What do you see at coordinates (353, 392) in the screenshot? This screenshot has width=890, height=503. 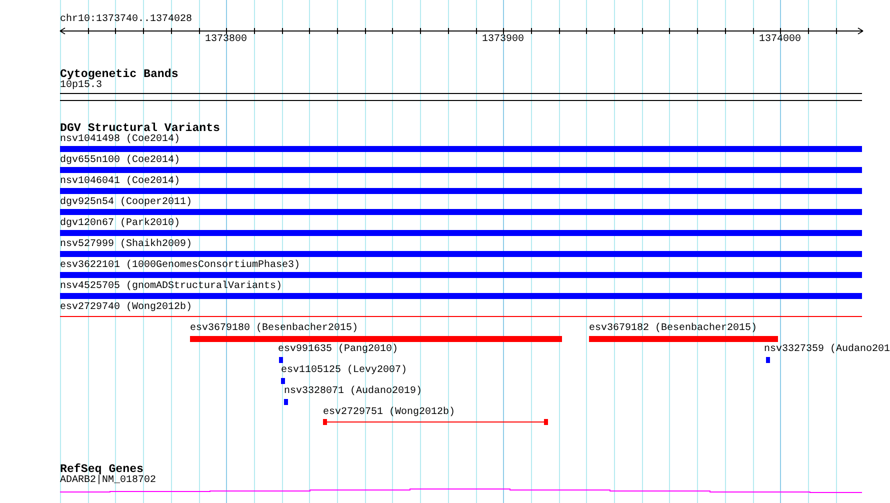 I see `variant-label: nsv3328071 (Audano2019)` at bounding box center [353, 392].